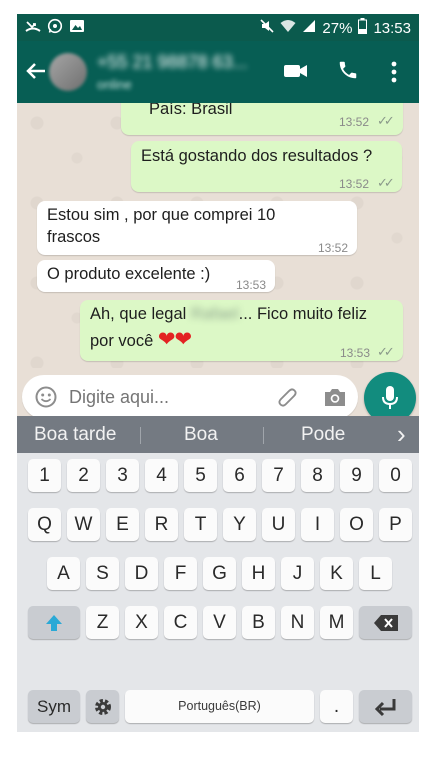 The width and height of the screenshot is (435, 770). I want to click on key-3: 3, so click(122, 475).